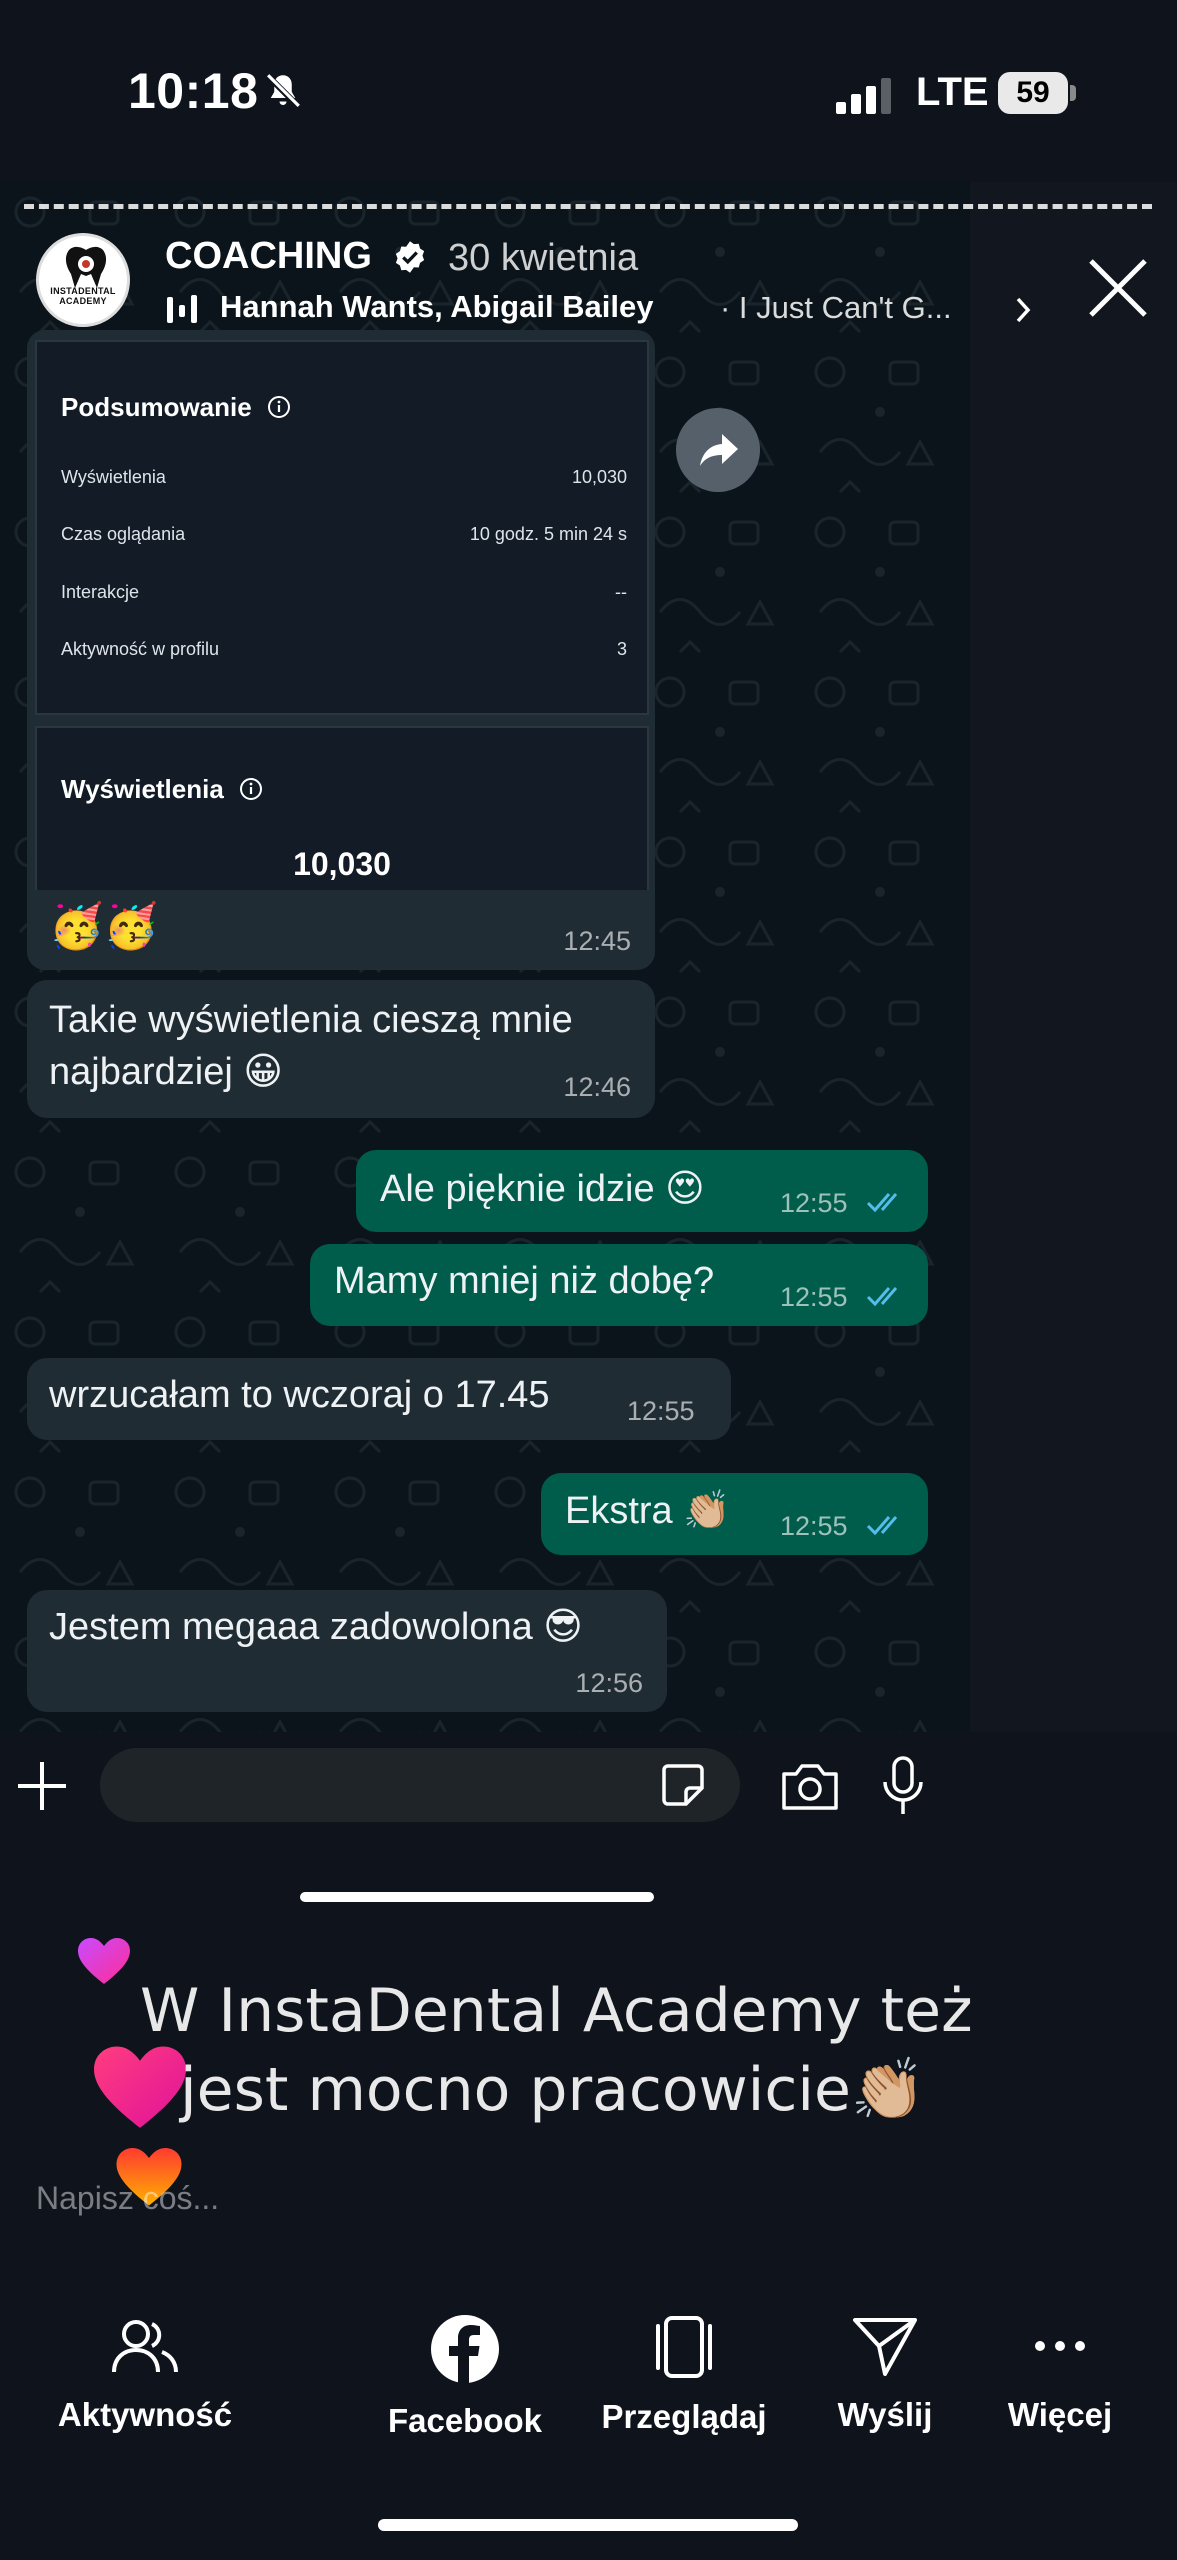 The height and width of the screenshot is (2560, 1177). I want to click on activity-label: Aktywność, so click(145, 2414).